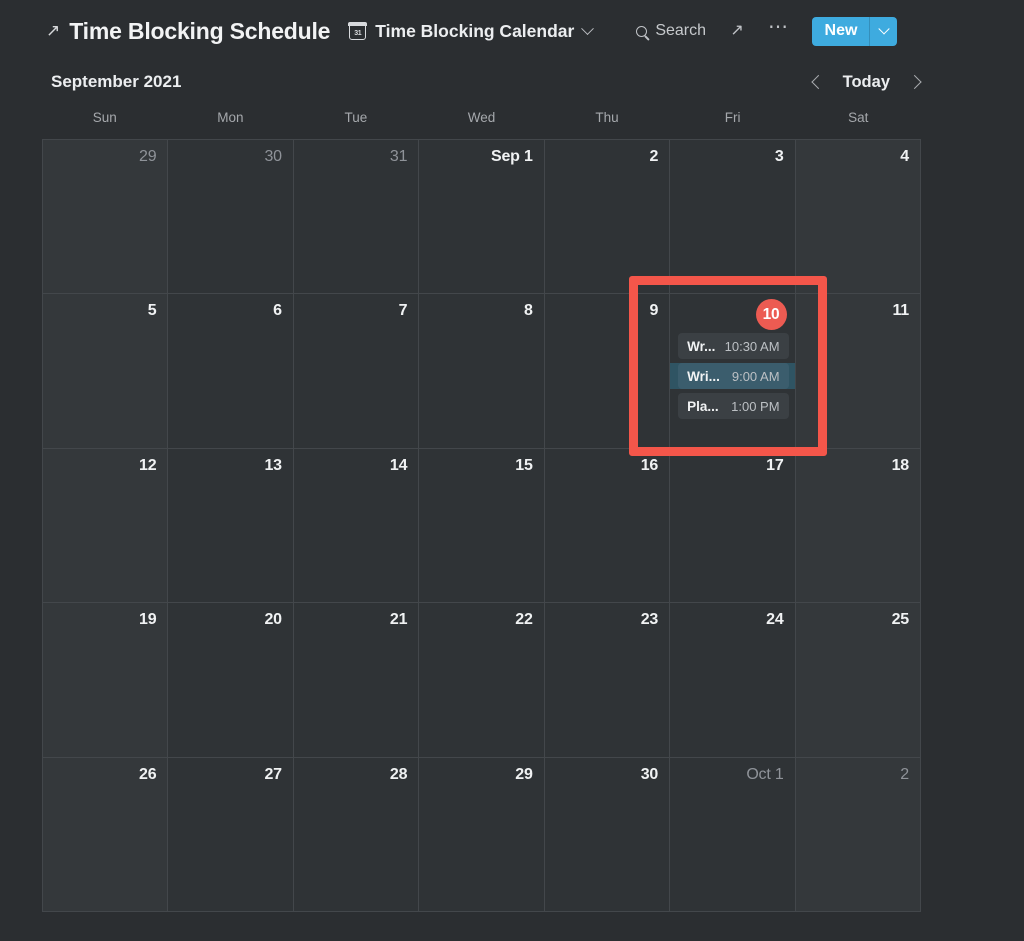 The height and width of the screenshot is (941, 1024). Describe the element at coordinates (398, 620) in the screenshot. I see `day-number: 21` at that location.